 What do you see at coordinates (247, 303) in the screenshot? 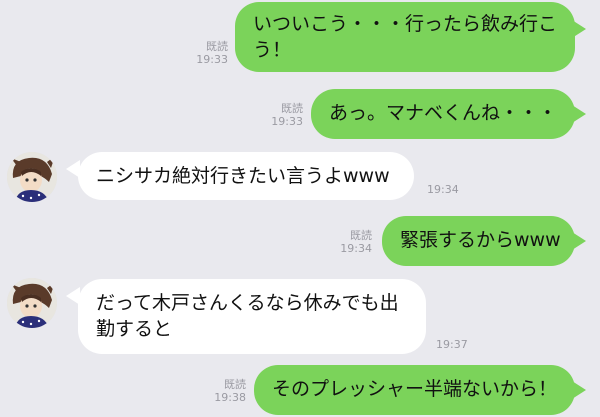
I see `message-line: だって木戸さんくるなら休みでも出` at bounding box center [247, 303].